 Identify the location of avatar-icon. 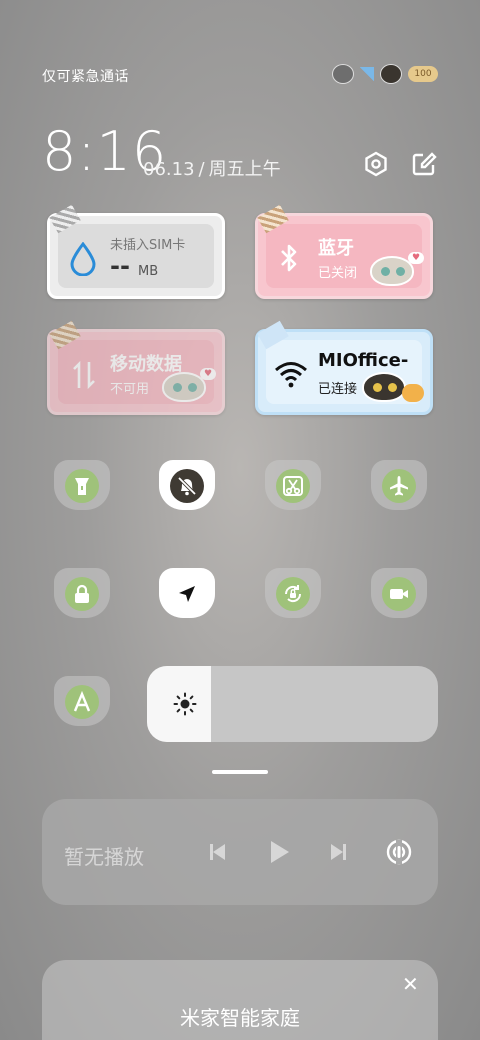
(343, 74).